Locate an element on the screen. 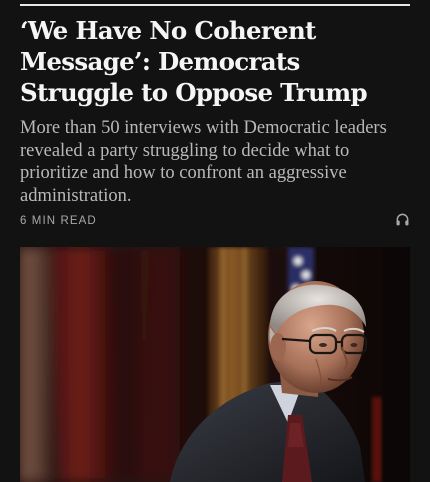  article-meta: 6 MIN READ is located at coordinates (215, 222).